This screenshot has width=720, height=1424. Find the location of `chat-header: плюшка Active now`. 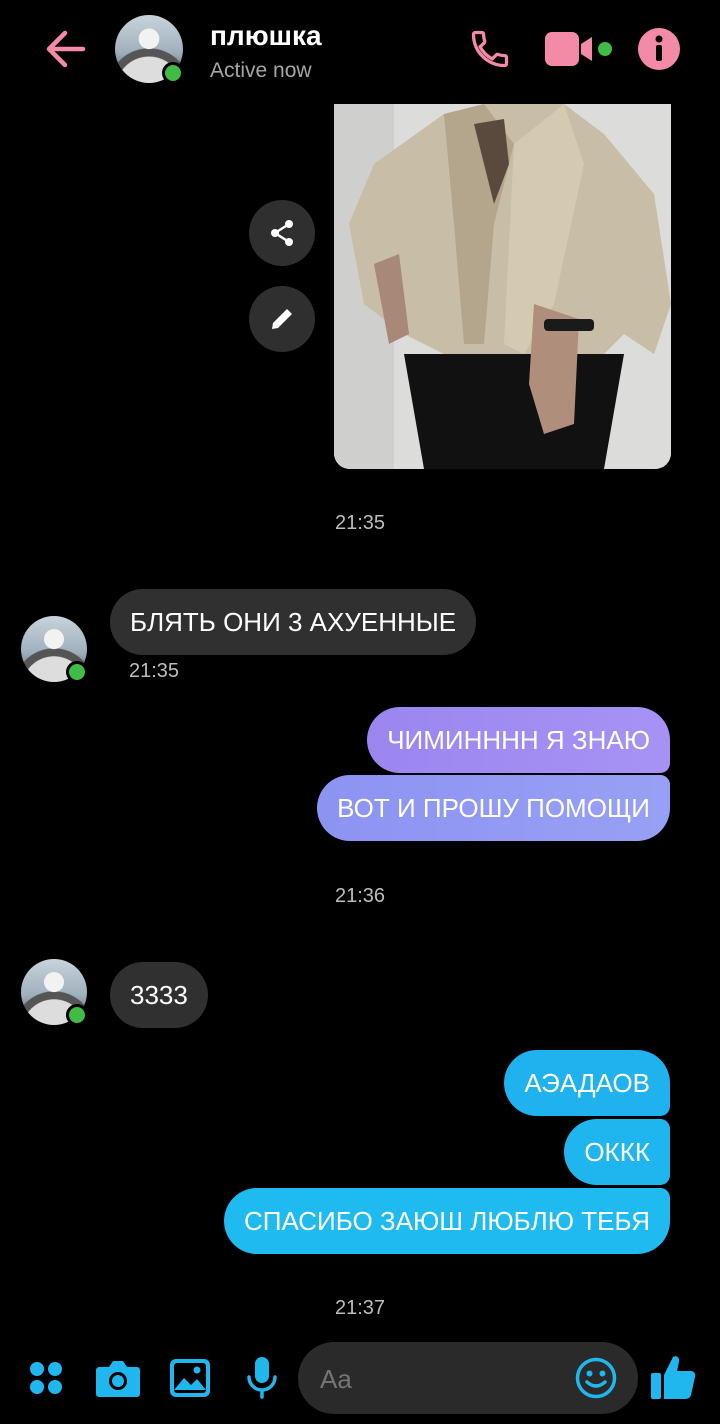

chat-header: плюшка Active now is located at coordinates (360, 50).